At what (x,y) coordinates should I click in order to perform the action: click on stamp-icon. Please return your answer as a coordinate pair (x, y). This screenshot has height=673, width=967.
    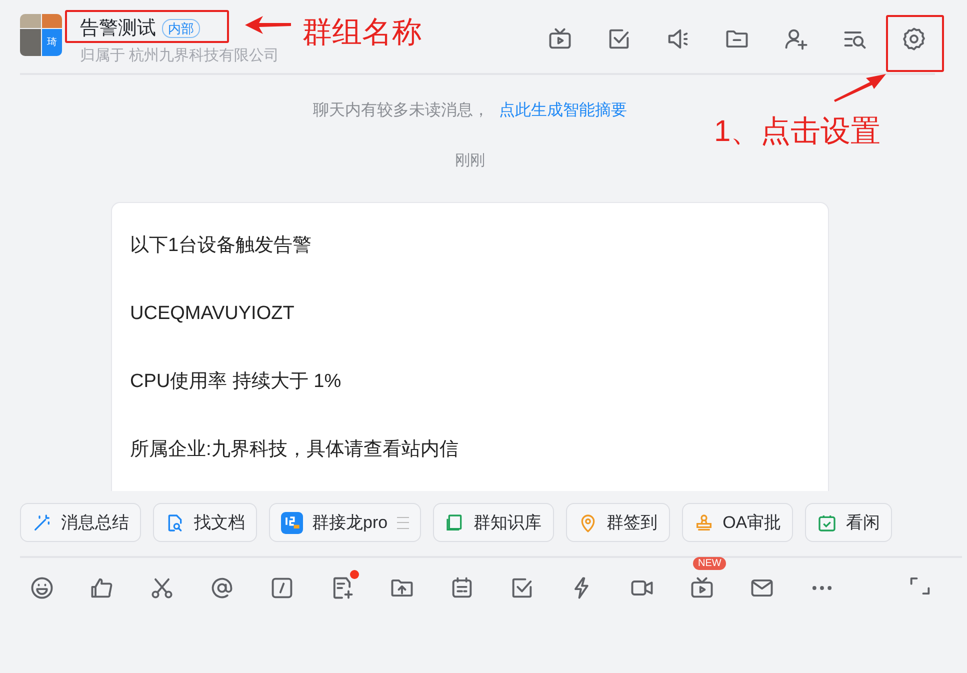
    Looking at the image, I should click on (704, 522).